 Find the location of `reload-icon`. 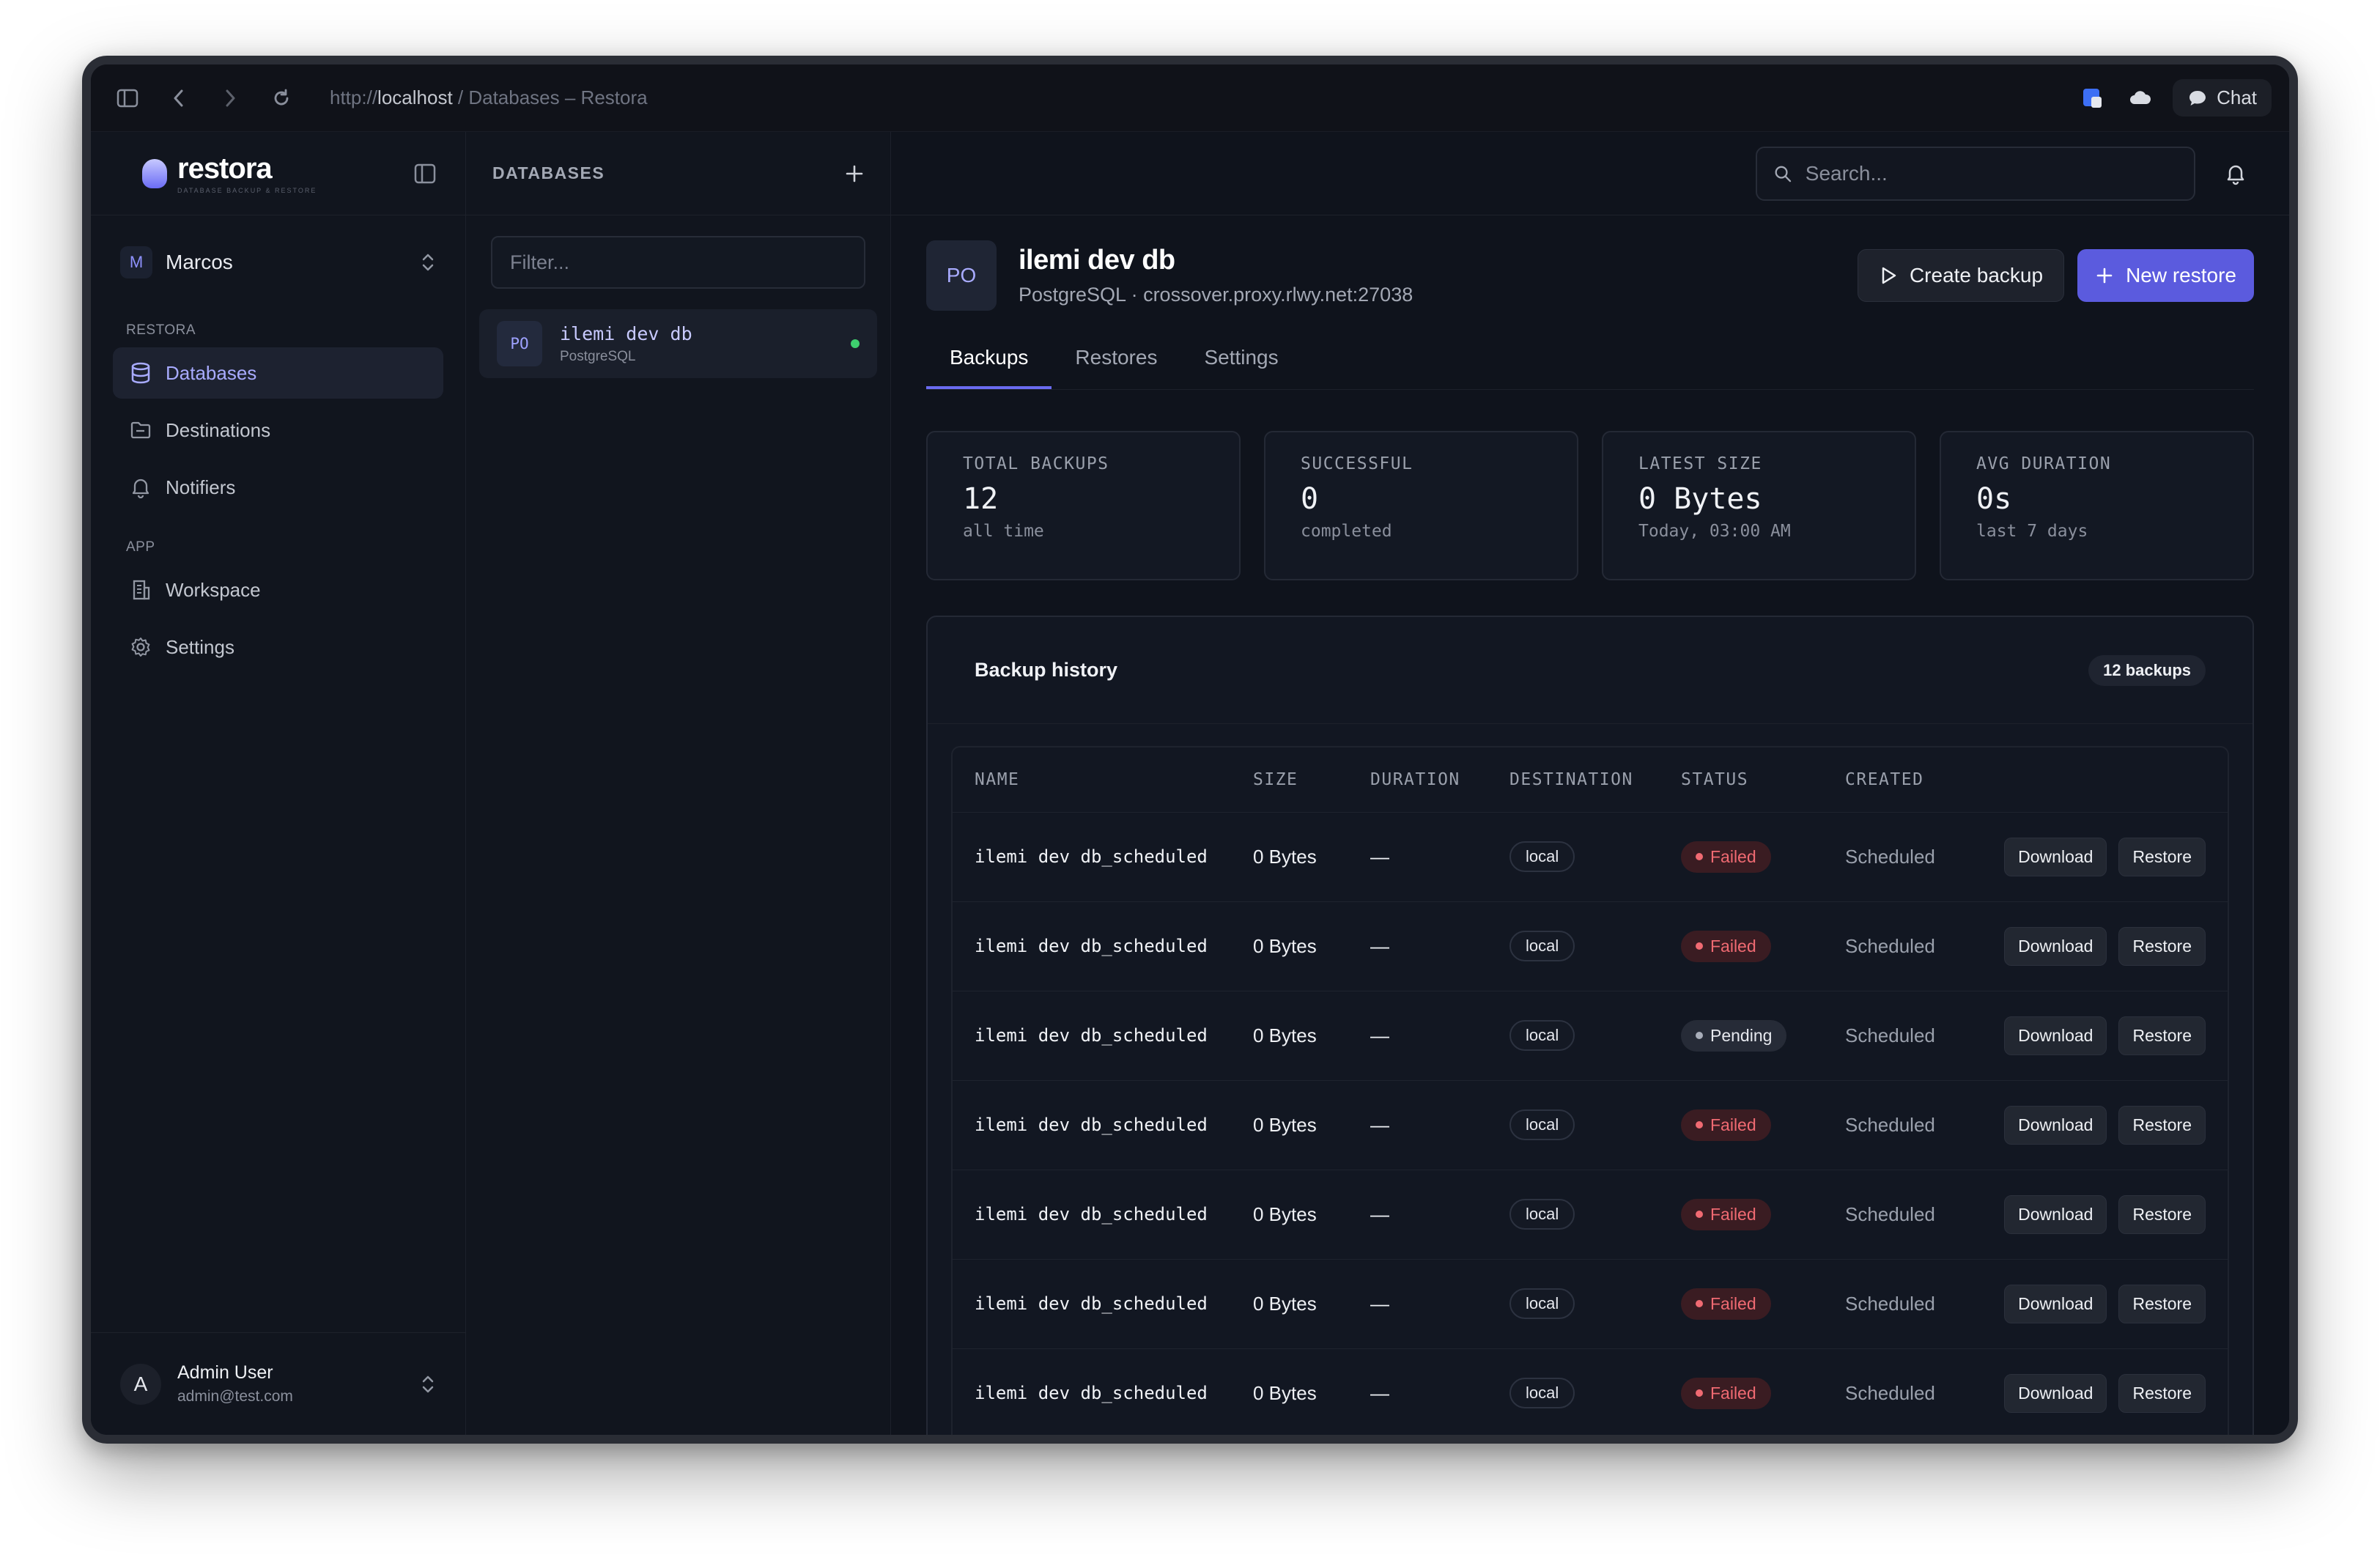

reload-icon is located at coordinates (281, 98).